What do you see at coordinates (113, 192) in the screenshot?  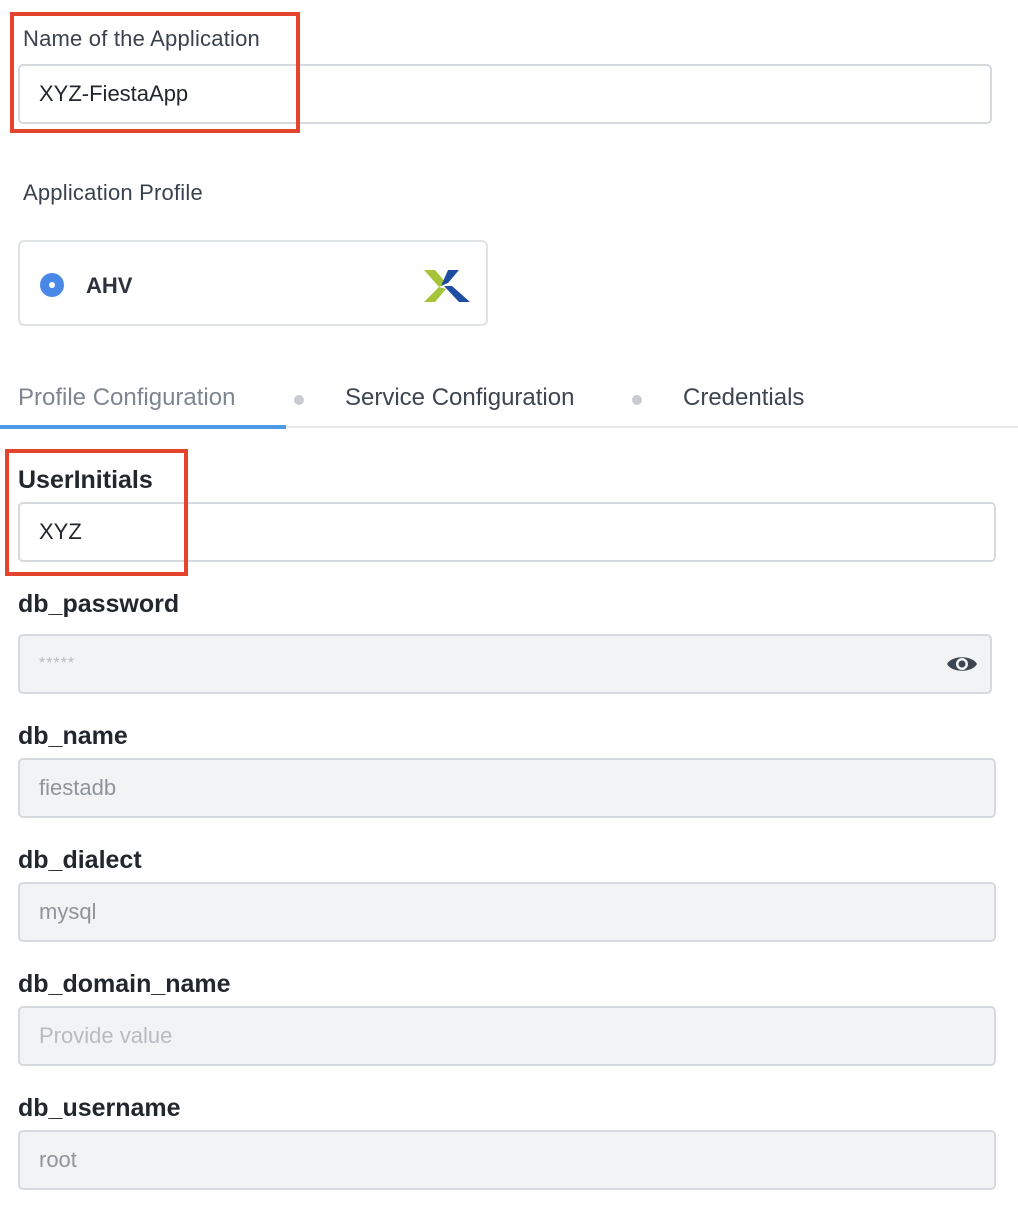 I see `app-profile-label: Application Profile` at bounding box center [113, 192].